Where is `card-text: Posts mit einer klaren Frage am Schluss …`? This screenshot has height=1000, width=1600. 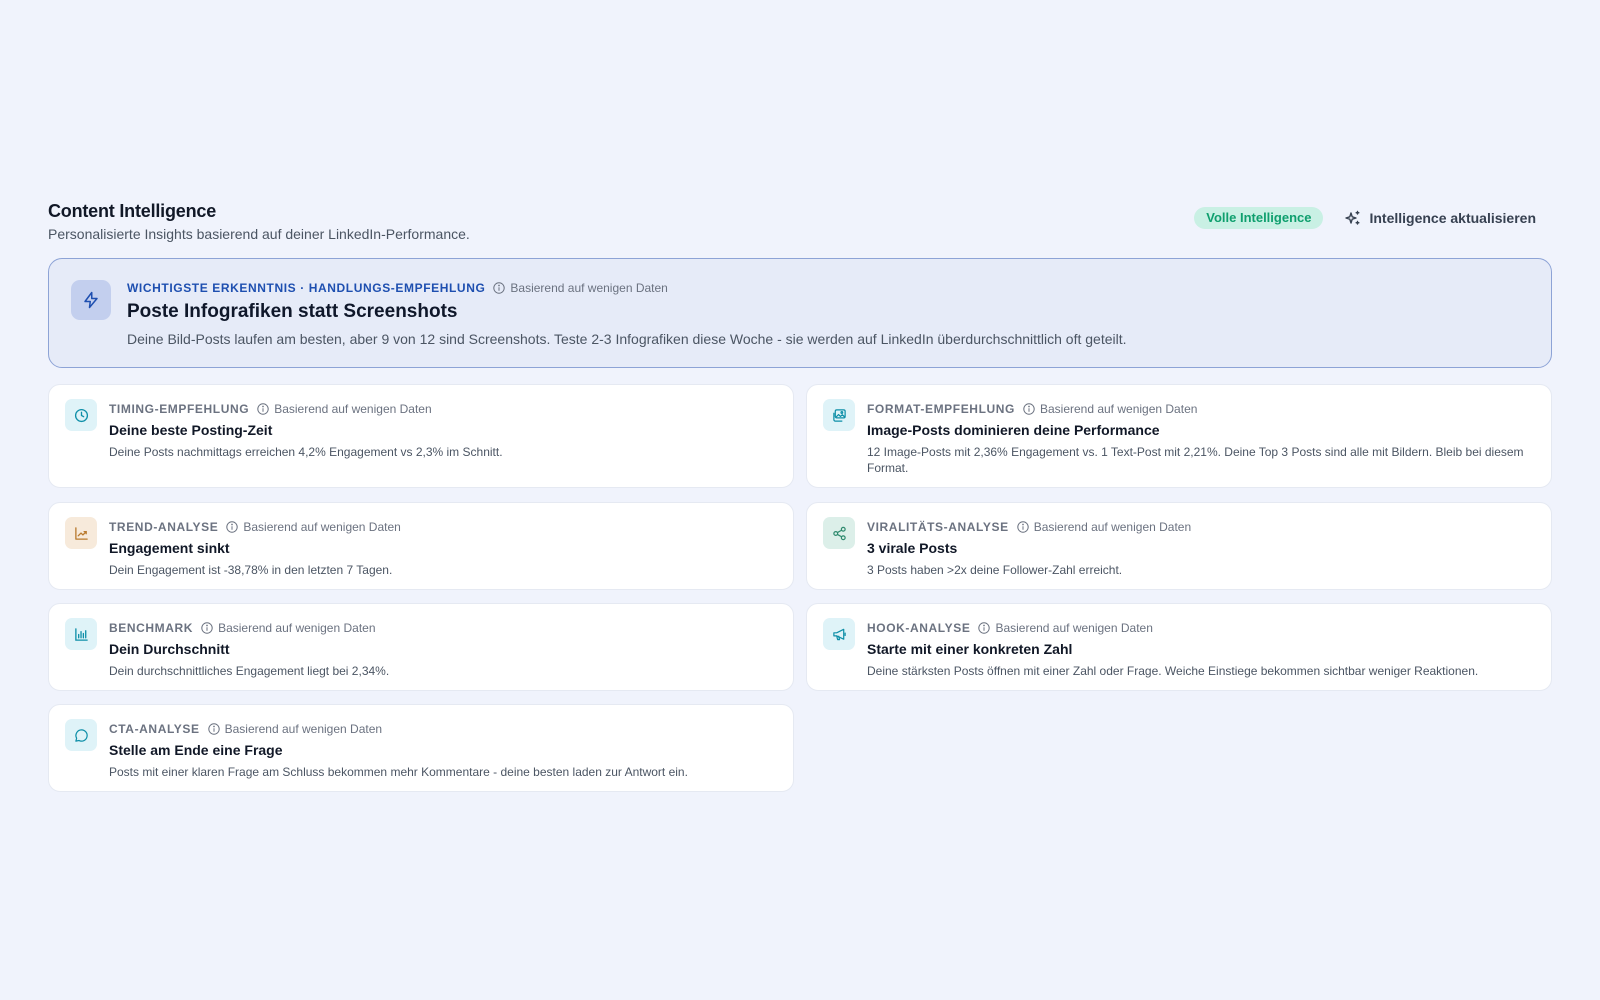 card-text: Posts mit einer klaren Frage am Schluss … is located at coordinates (398, 772).